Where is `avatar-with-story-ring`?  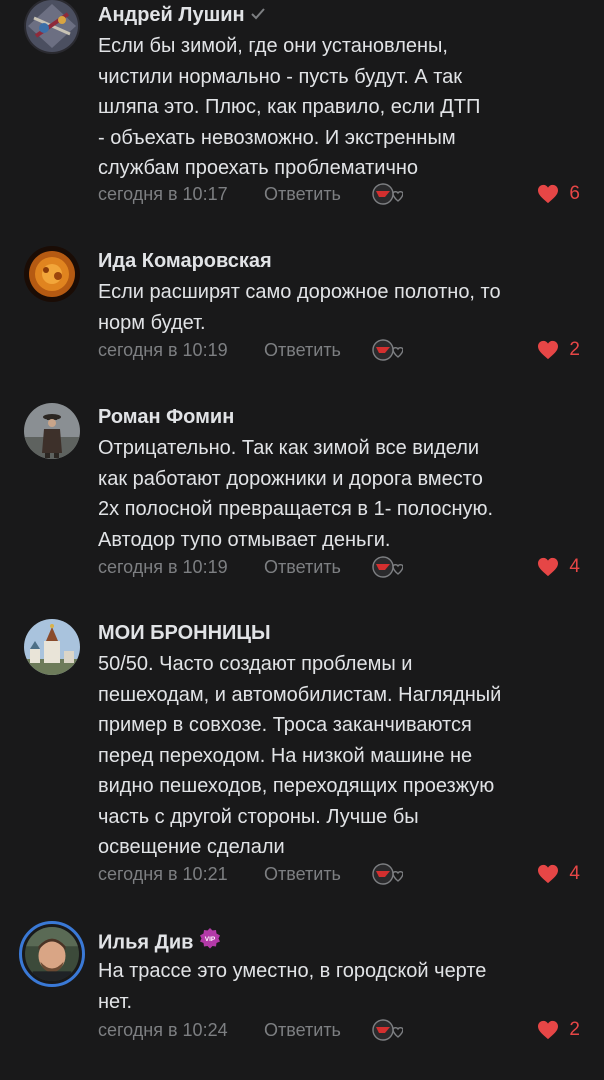 avatar-with-story-ring is located at coordinates (52, 954).